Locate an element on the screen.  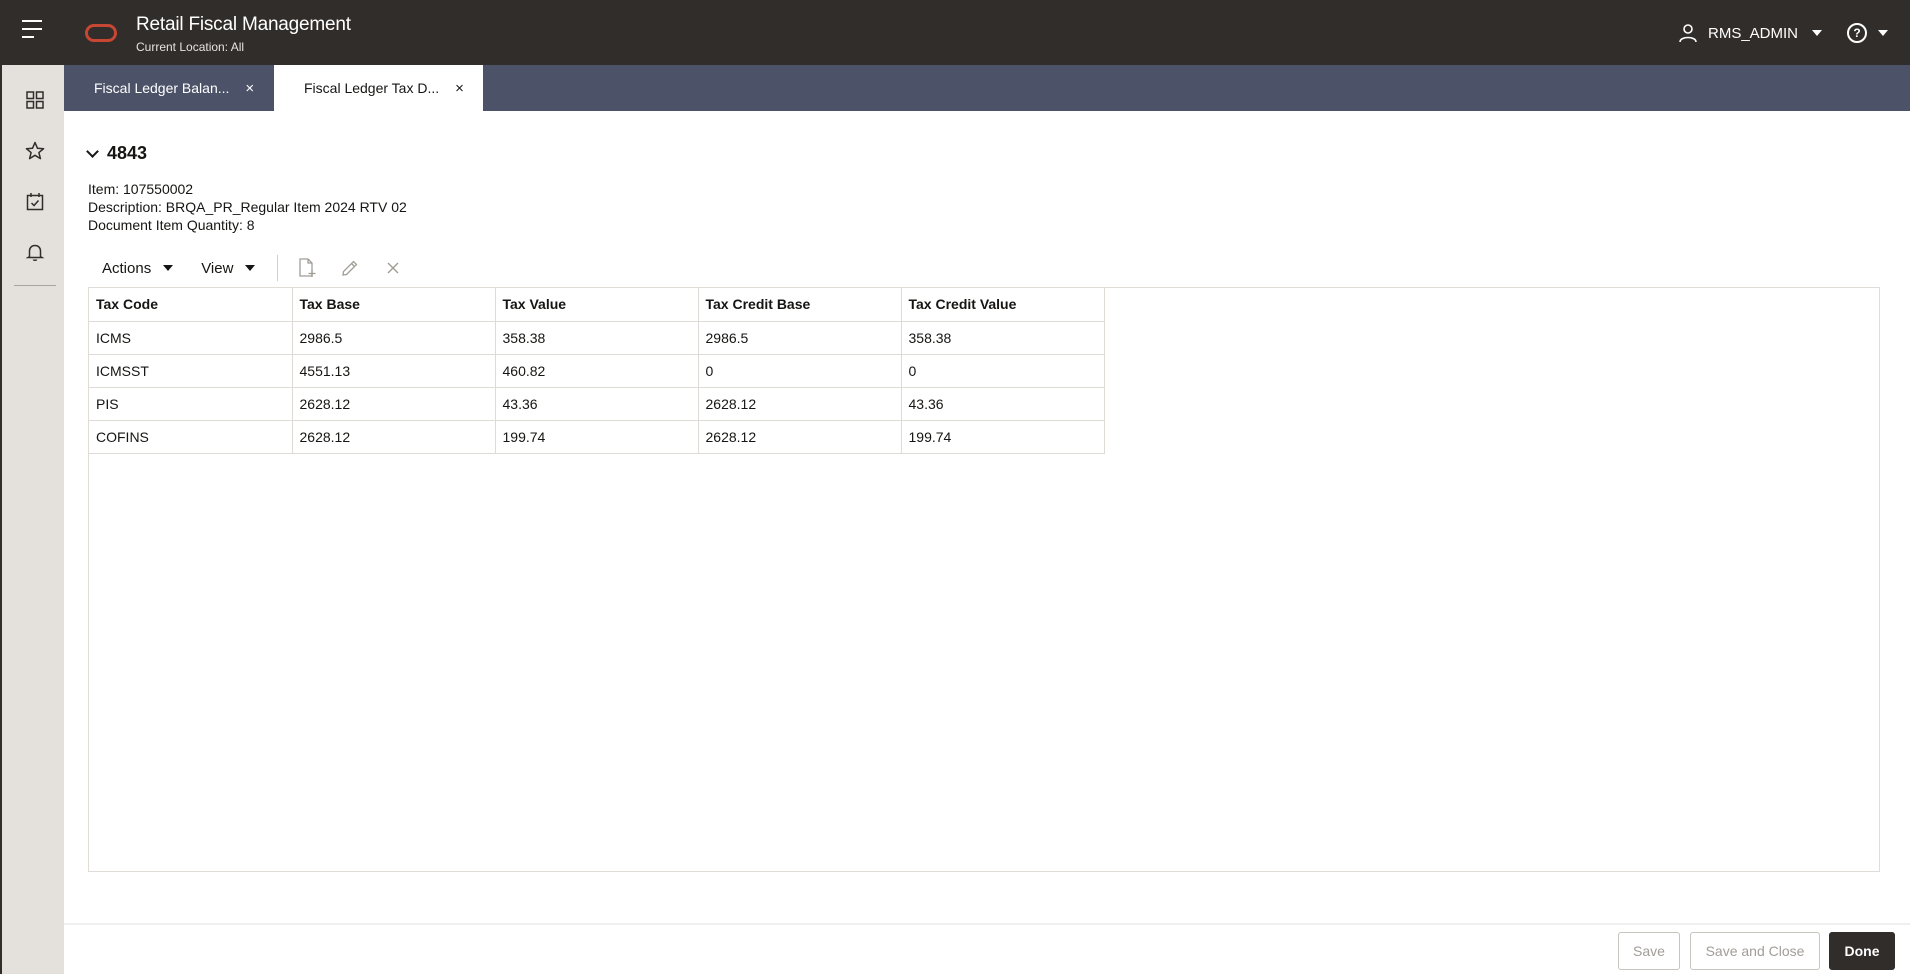
table-row: ICMS 2986.5 358.38 2986.5 358.38 is located at coordinates (597, 337).